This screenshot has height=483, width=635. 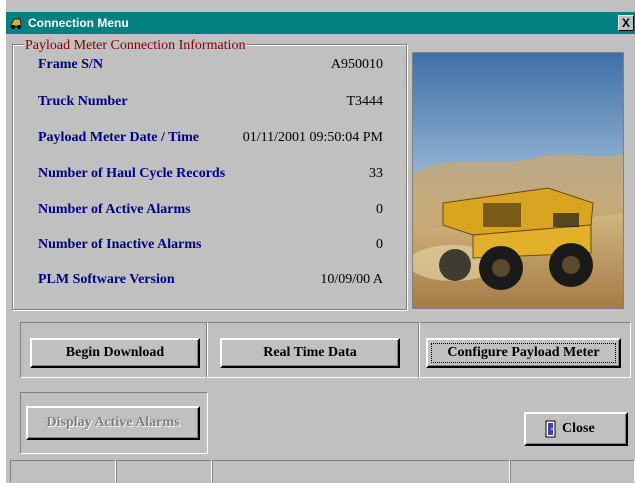 I want to click on info-value: 33, so click(x=376, y=173).